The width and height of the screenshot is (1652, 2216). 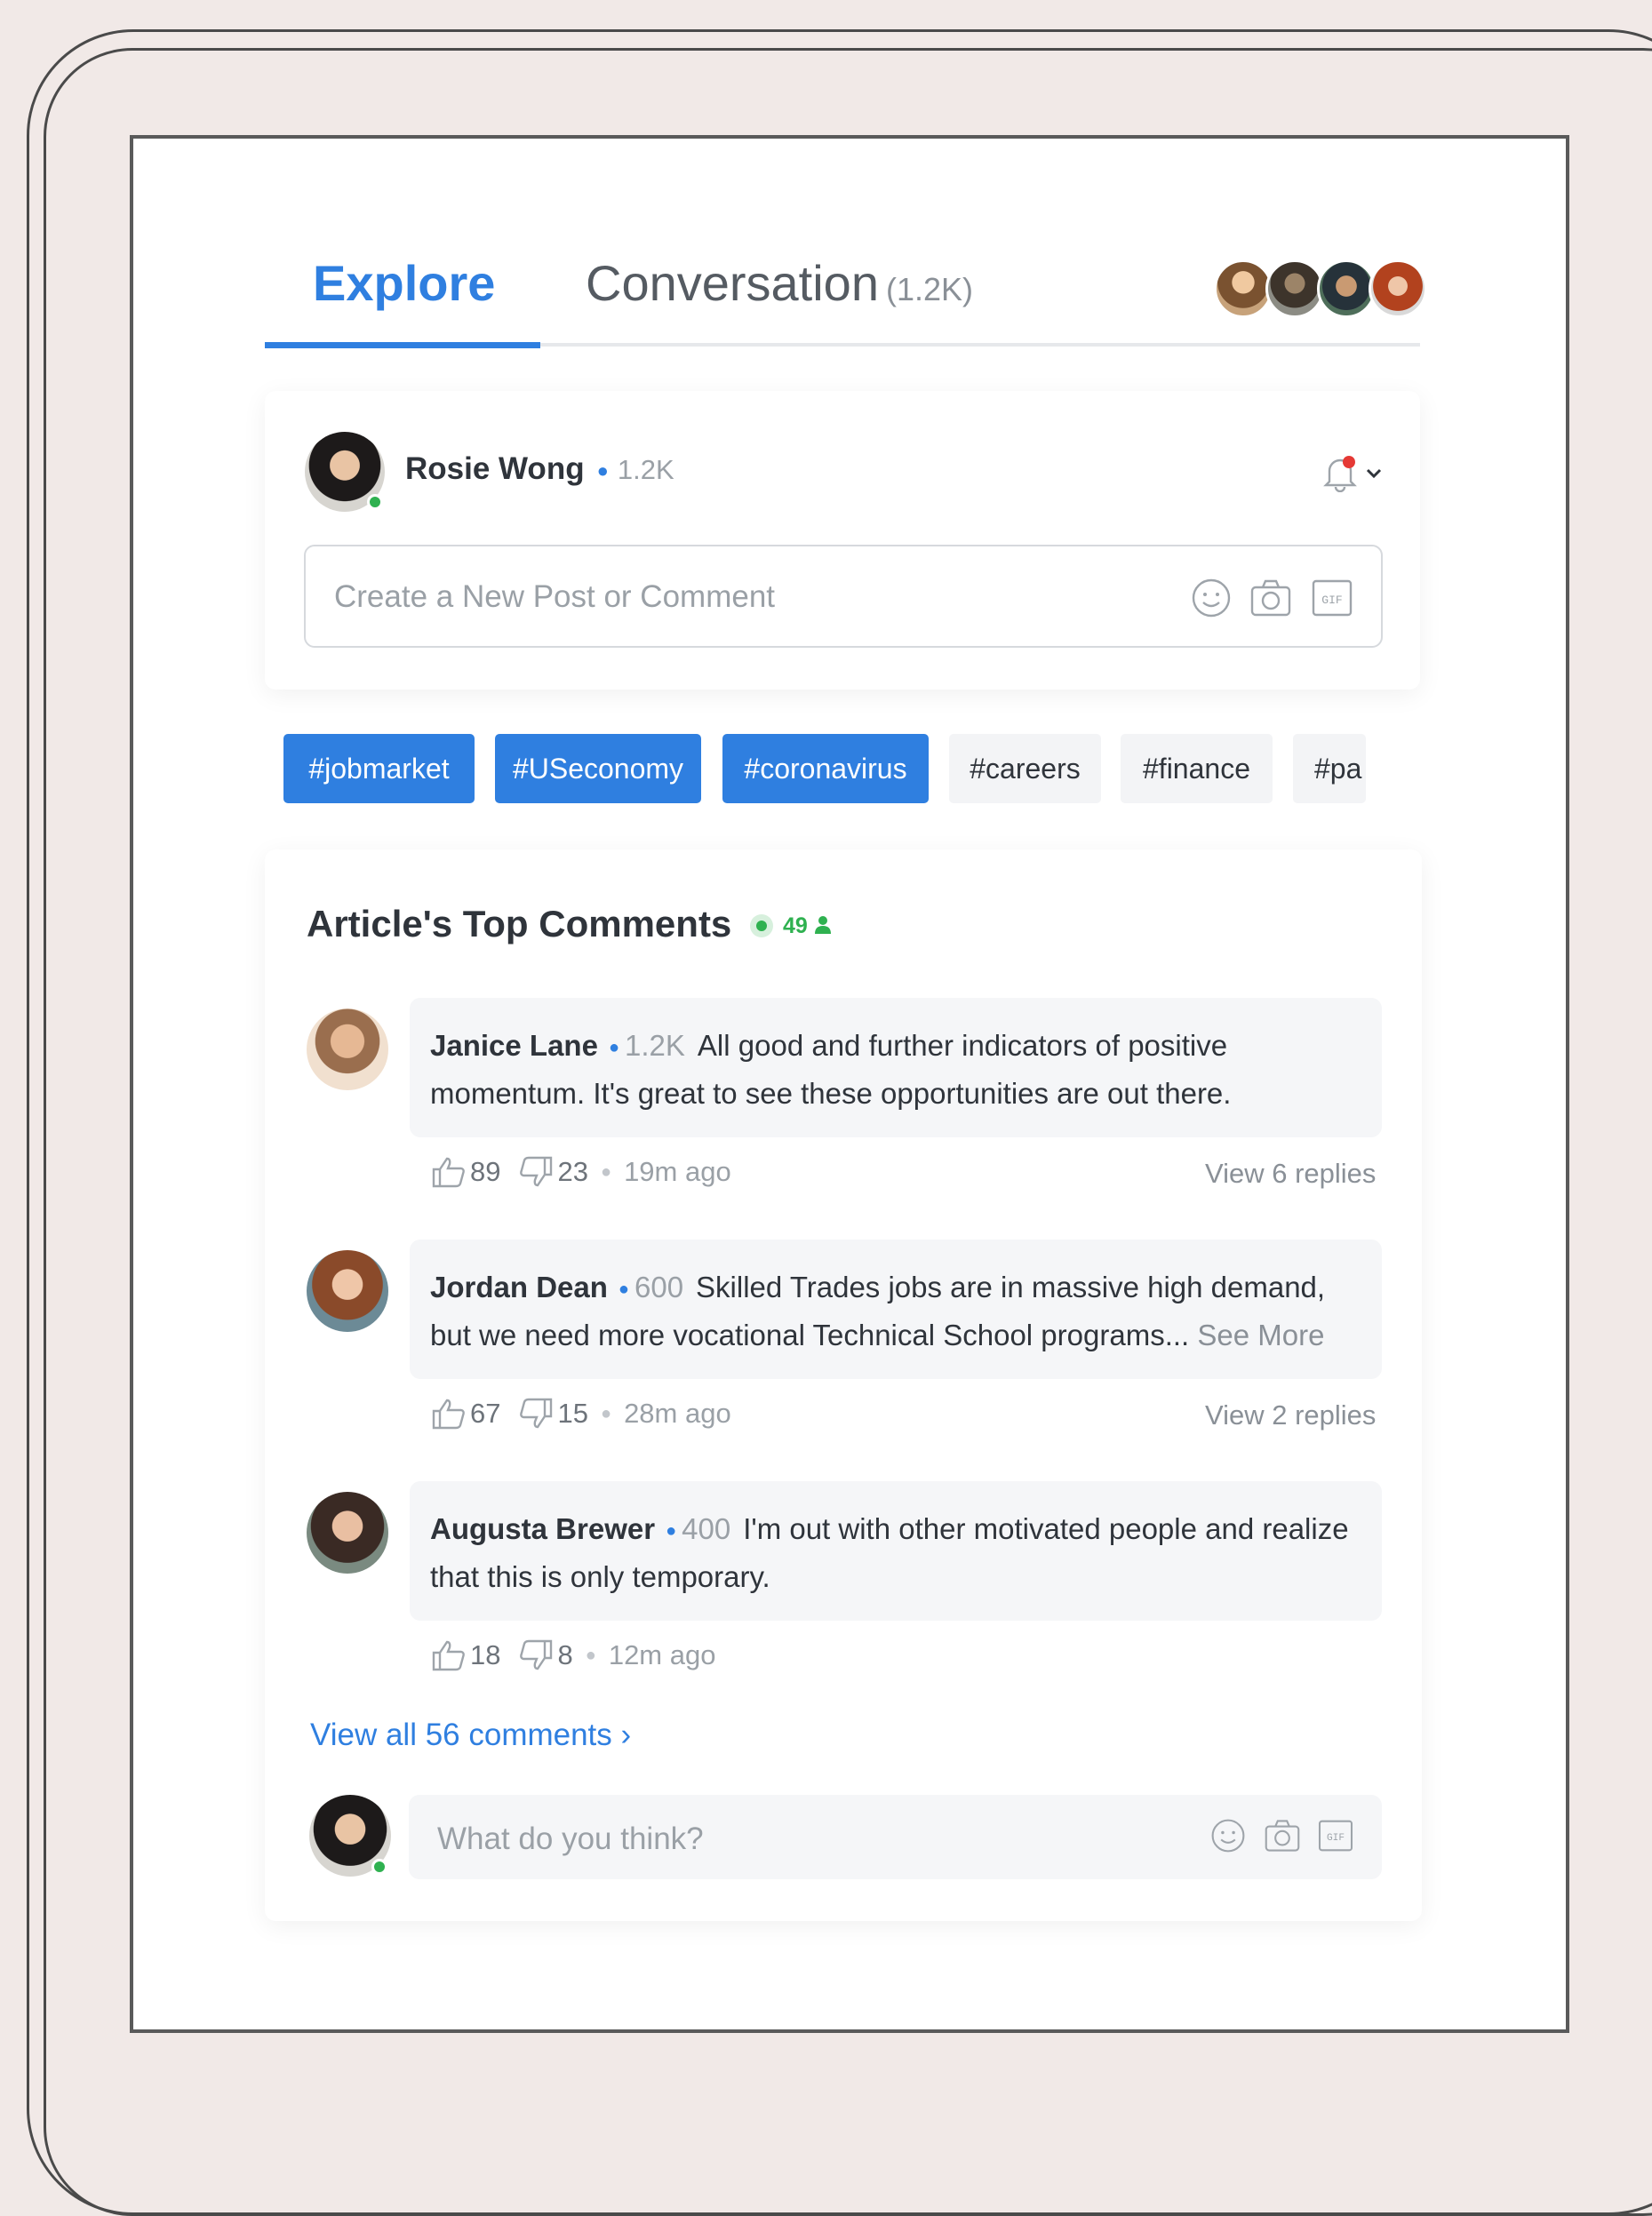 What do you see at coordinates (379, 768) in the screenshot?
I see `hashtag-chip: #jobmarket` at bounding box center [379, 768].